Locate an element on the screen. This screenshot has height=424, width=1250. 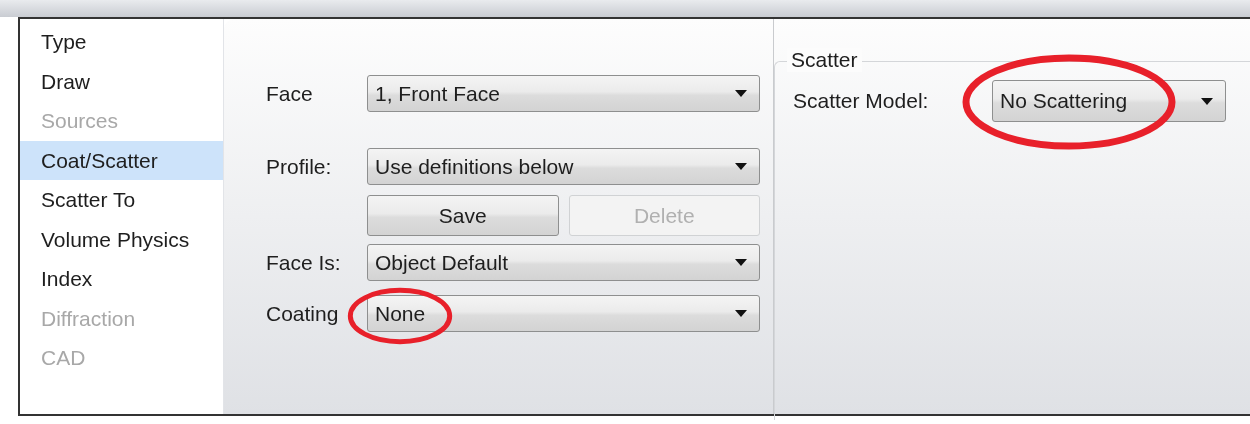
field-label: Face Is: is located at coordinates (304, 262).